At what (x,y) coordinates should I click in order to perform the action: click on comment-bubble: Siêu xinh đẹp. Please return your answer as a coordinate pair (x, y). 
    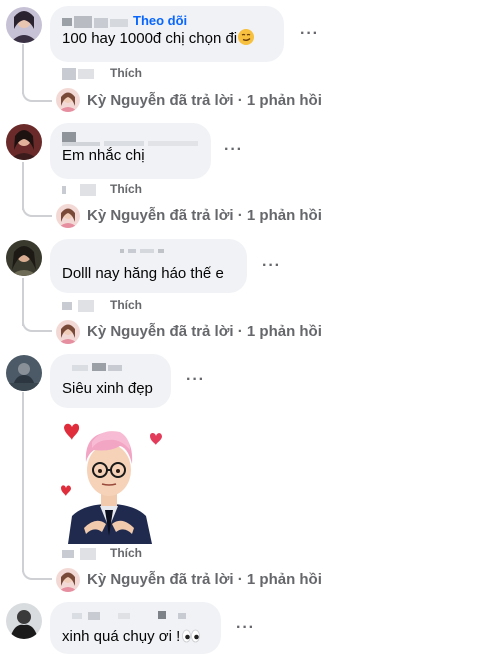
    Looking at the image, I should click on (110, 381).